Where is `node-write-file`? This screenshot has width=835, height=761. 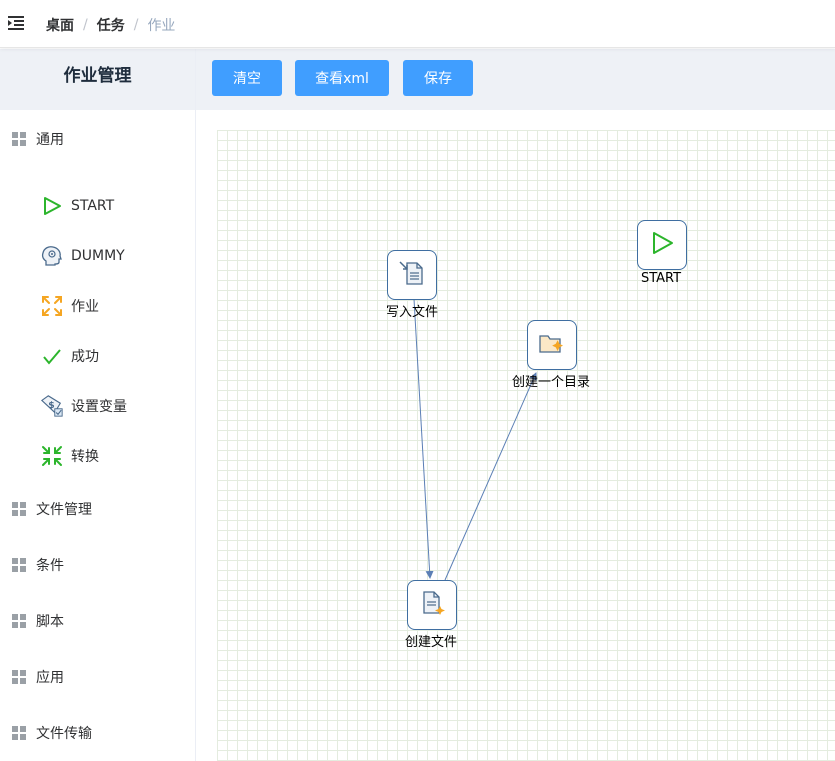
node-write-file is located at coordinates (412, 275).